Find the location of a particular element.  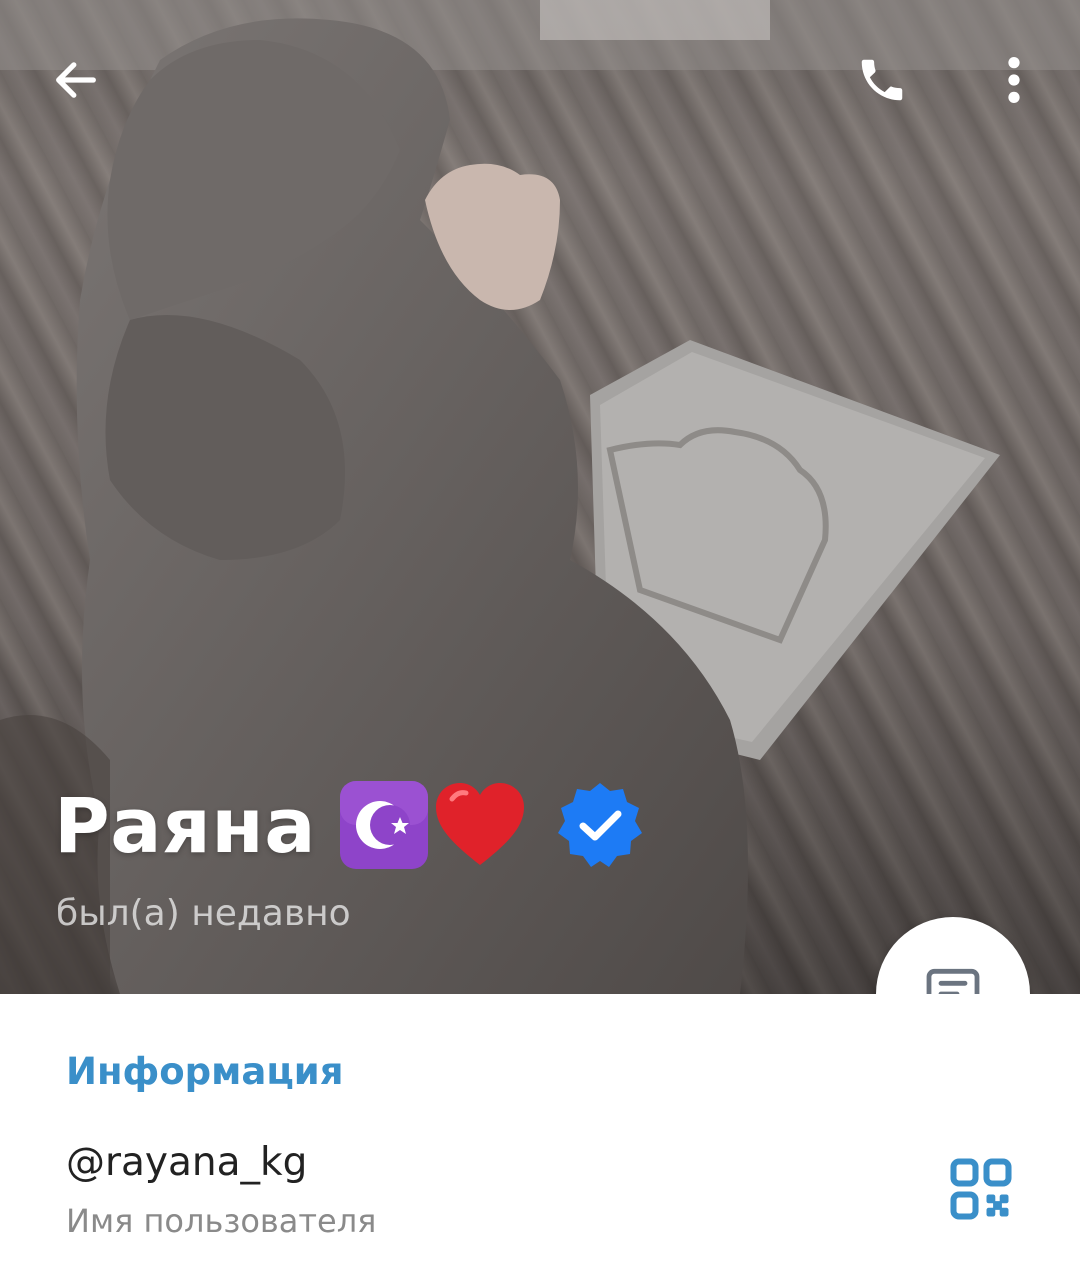

arrow-left-icon is located at coordinates (76, 80).